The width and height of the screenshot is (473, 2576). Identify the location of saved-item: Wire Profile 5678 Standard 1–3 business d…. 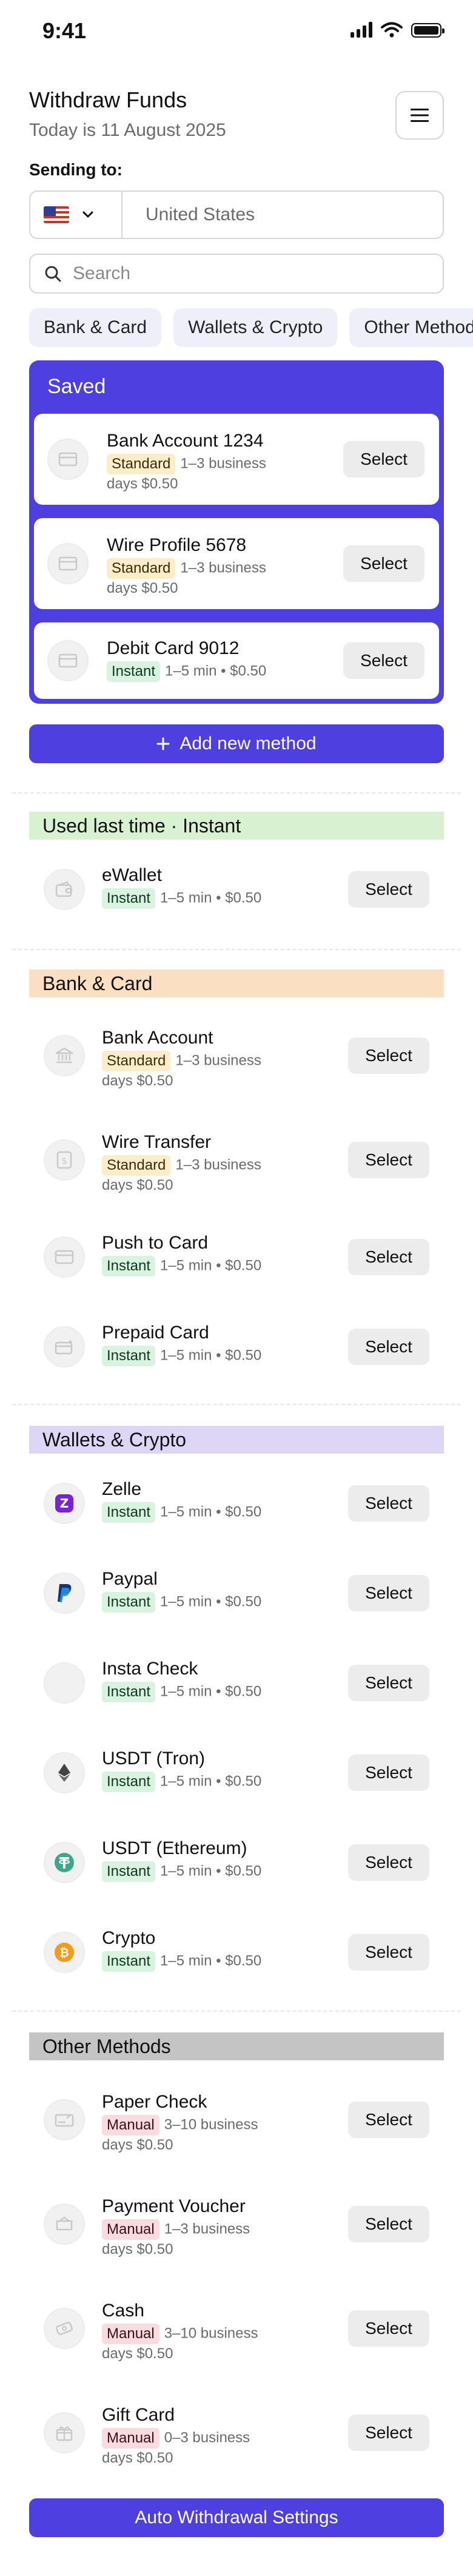
(236, 563).